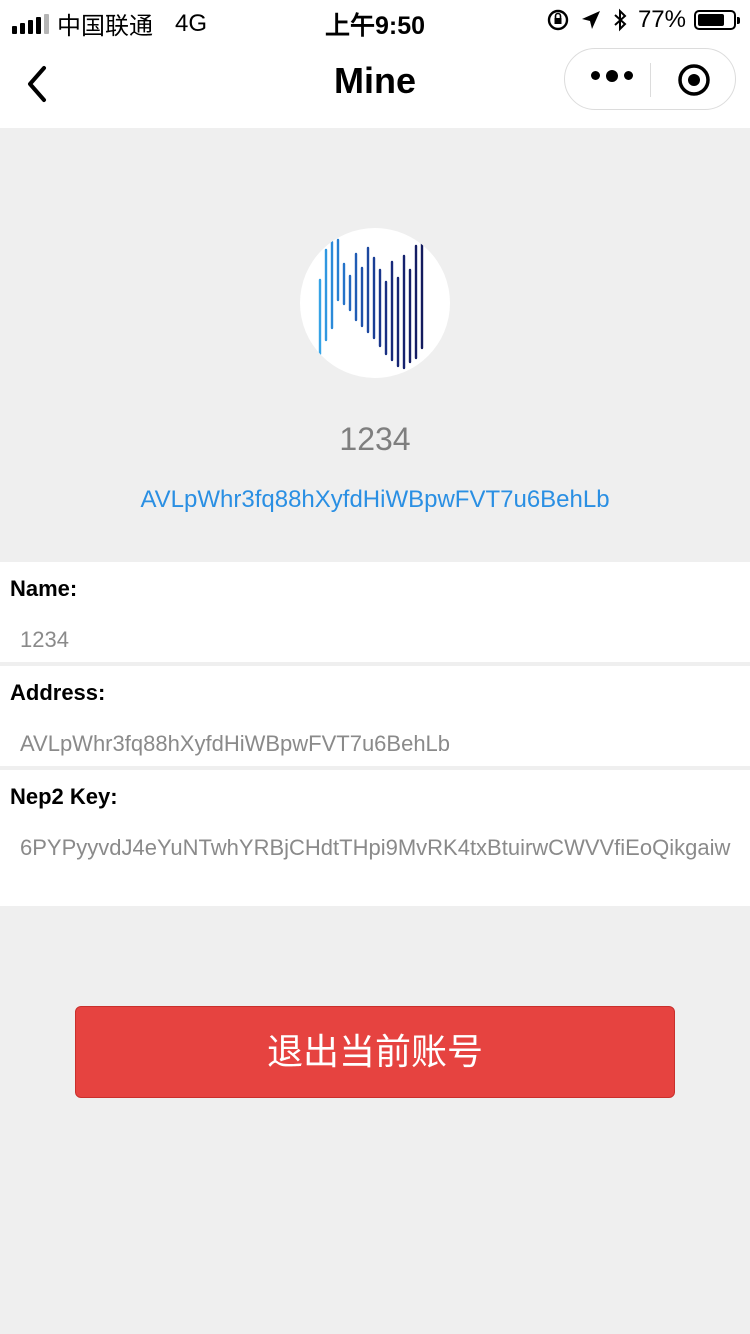 This screenshot has height=1334, width=750. What do you see at coordinates (375, 1052) in the screenshot?
I see `logout-button: 退出当前账号` at bounding box center [375, 1052].